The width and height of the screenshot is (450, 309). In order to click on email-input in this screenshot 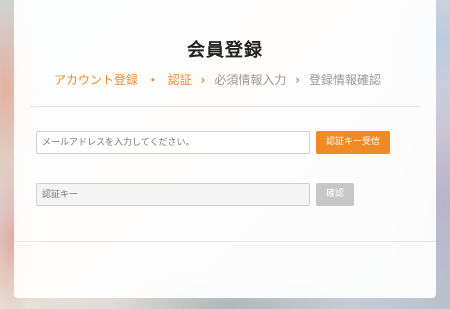, I will do `click(173, 142)`.